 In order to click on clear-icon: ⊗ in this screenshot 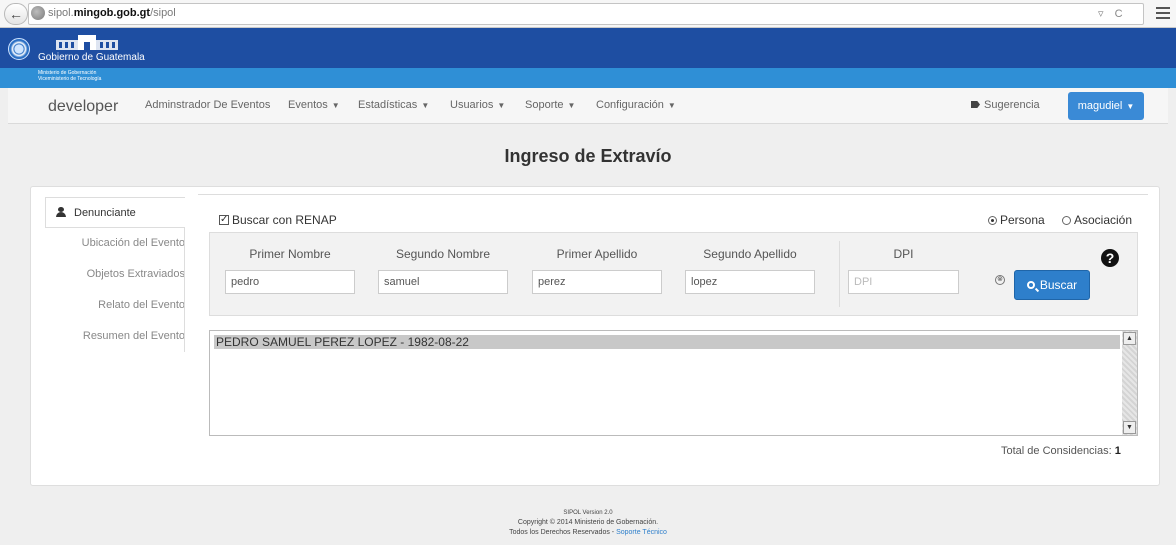, I will do `click(1000, 280)`.